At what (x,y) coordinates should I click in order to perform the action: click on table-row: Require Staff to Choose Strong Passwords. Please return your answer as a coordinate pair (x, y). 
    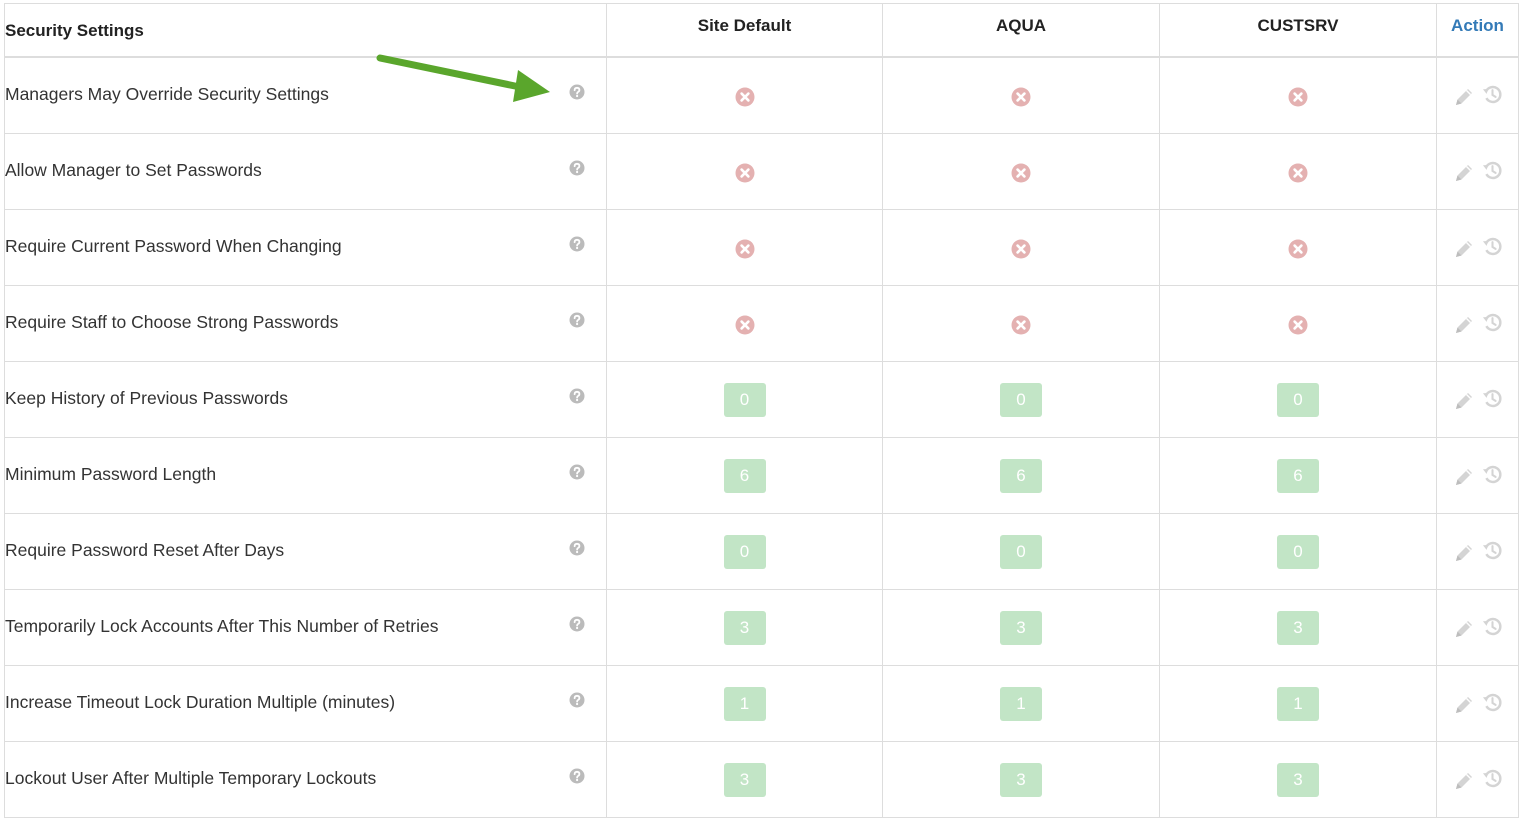
    Looking at the image, I should click on (761, 323).